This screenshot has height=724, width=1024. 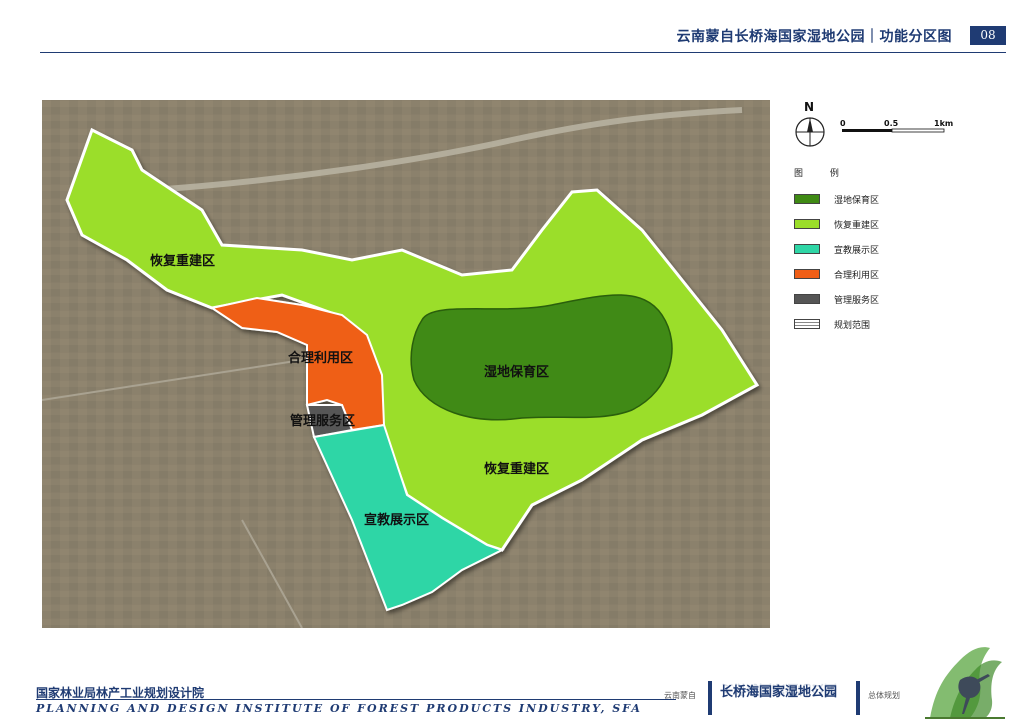 I want to click on legend-title: 图 例, so click(x=822, y=174).